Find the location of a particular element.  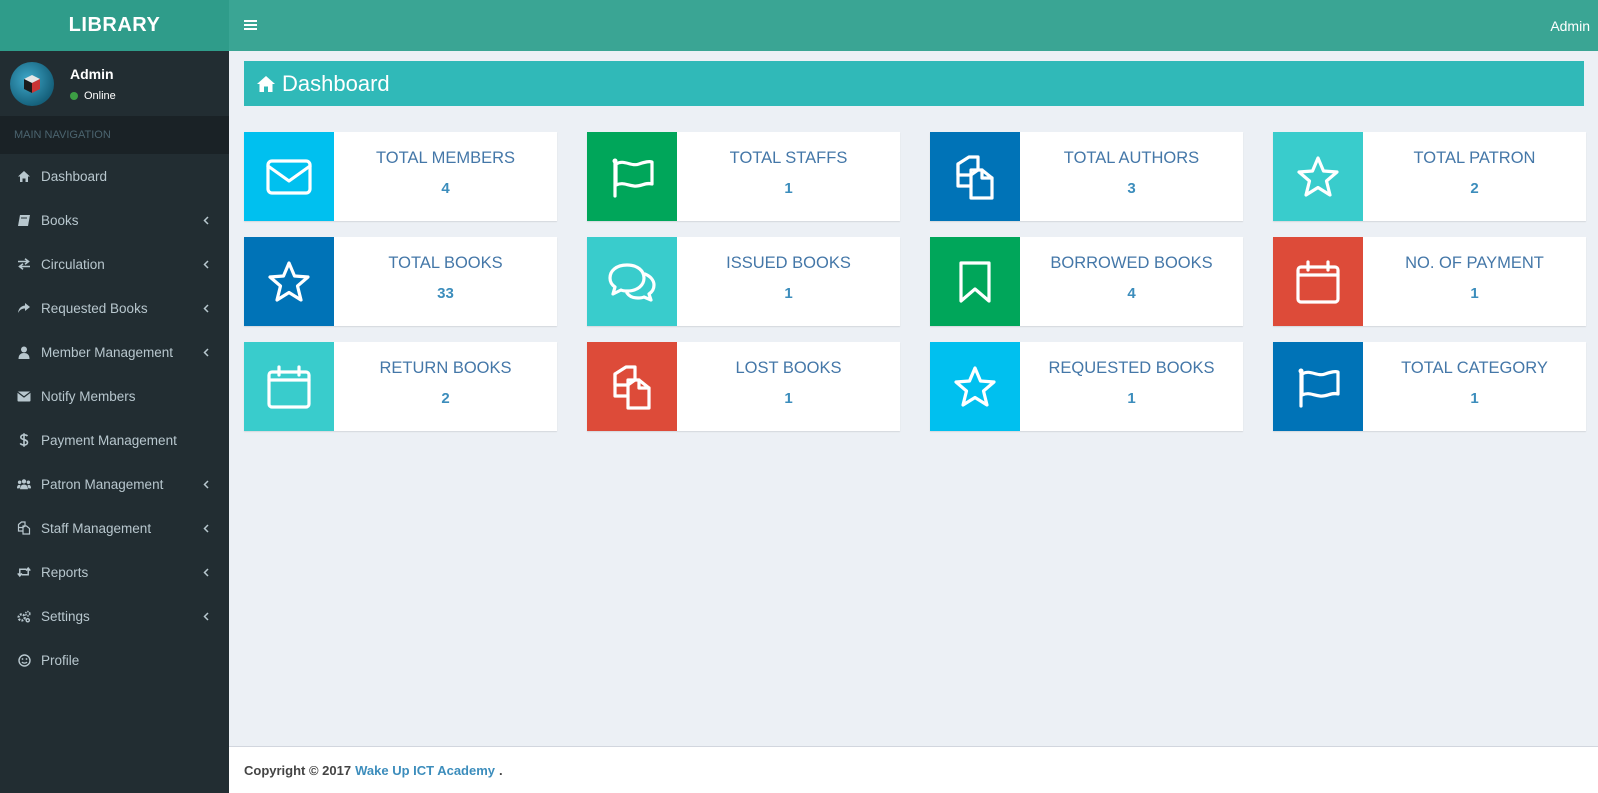

user-icon is located at coordinates (24, 352).